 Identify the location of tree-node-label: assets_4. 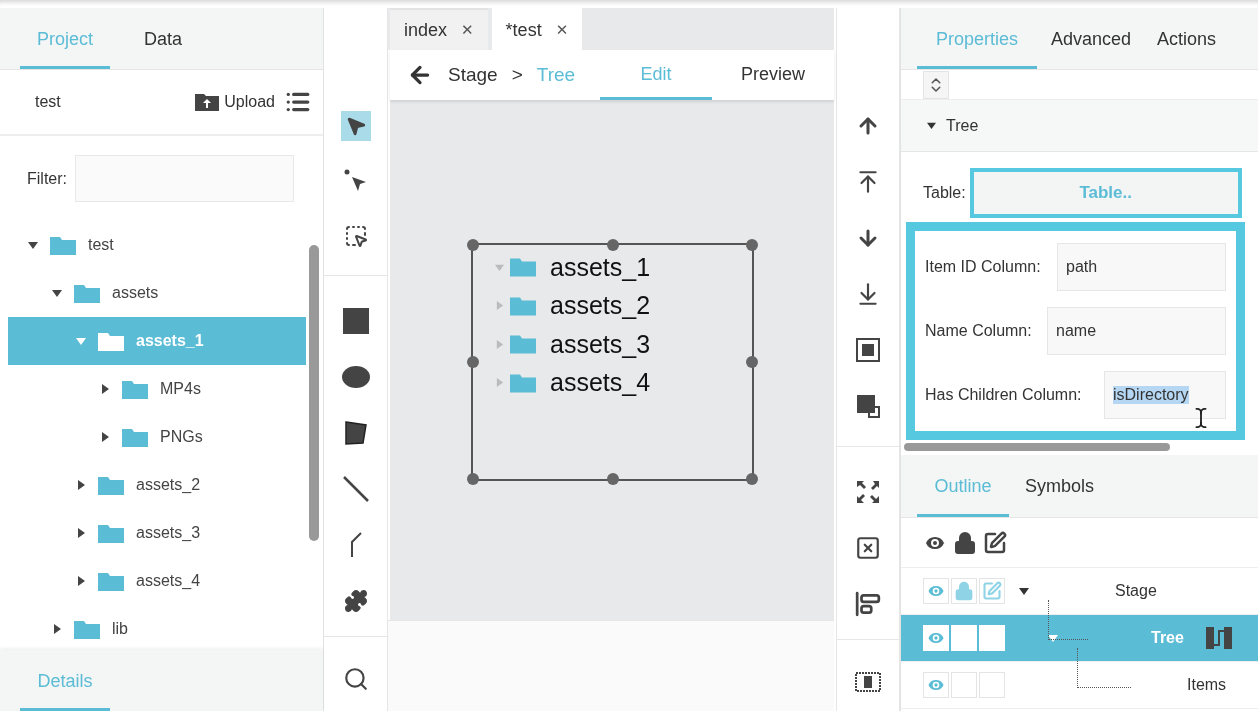
(600, 383).